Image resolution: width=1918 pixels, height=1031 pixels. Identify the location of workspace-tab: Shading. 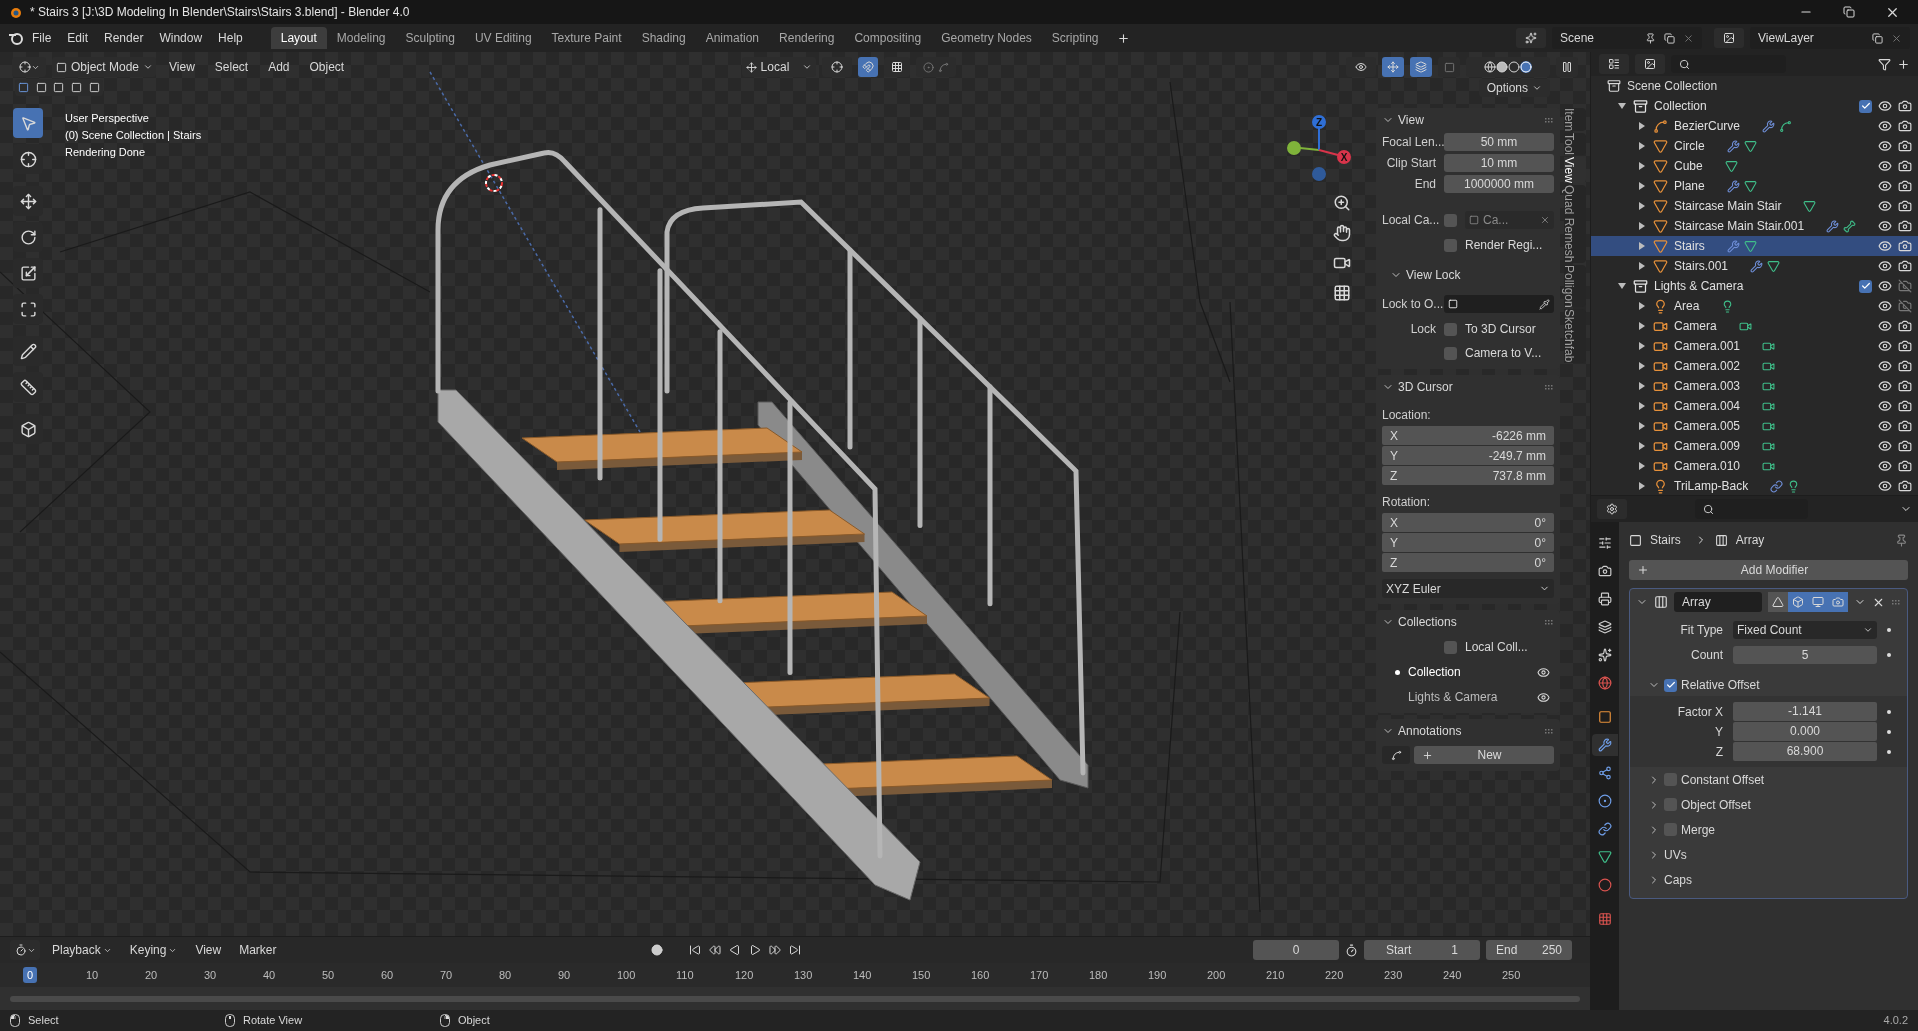
(663, 38).